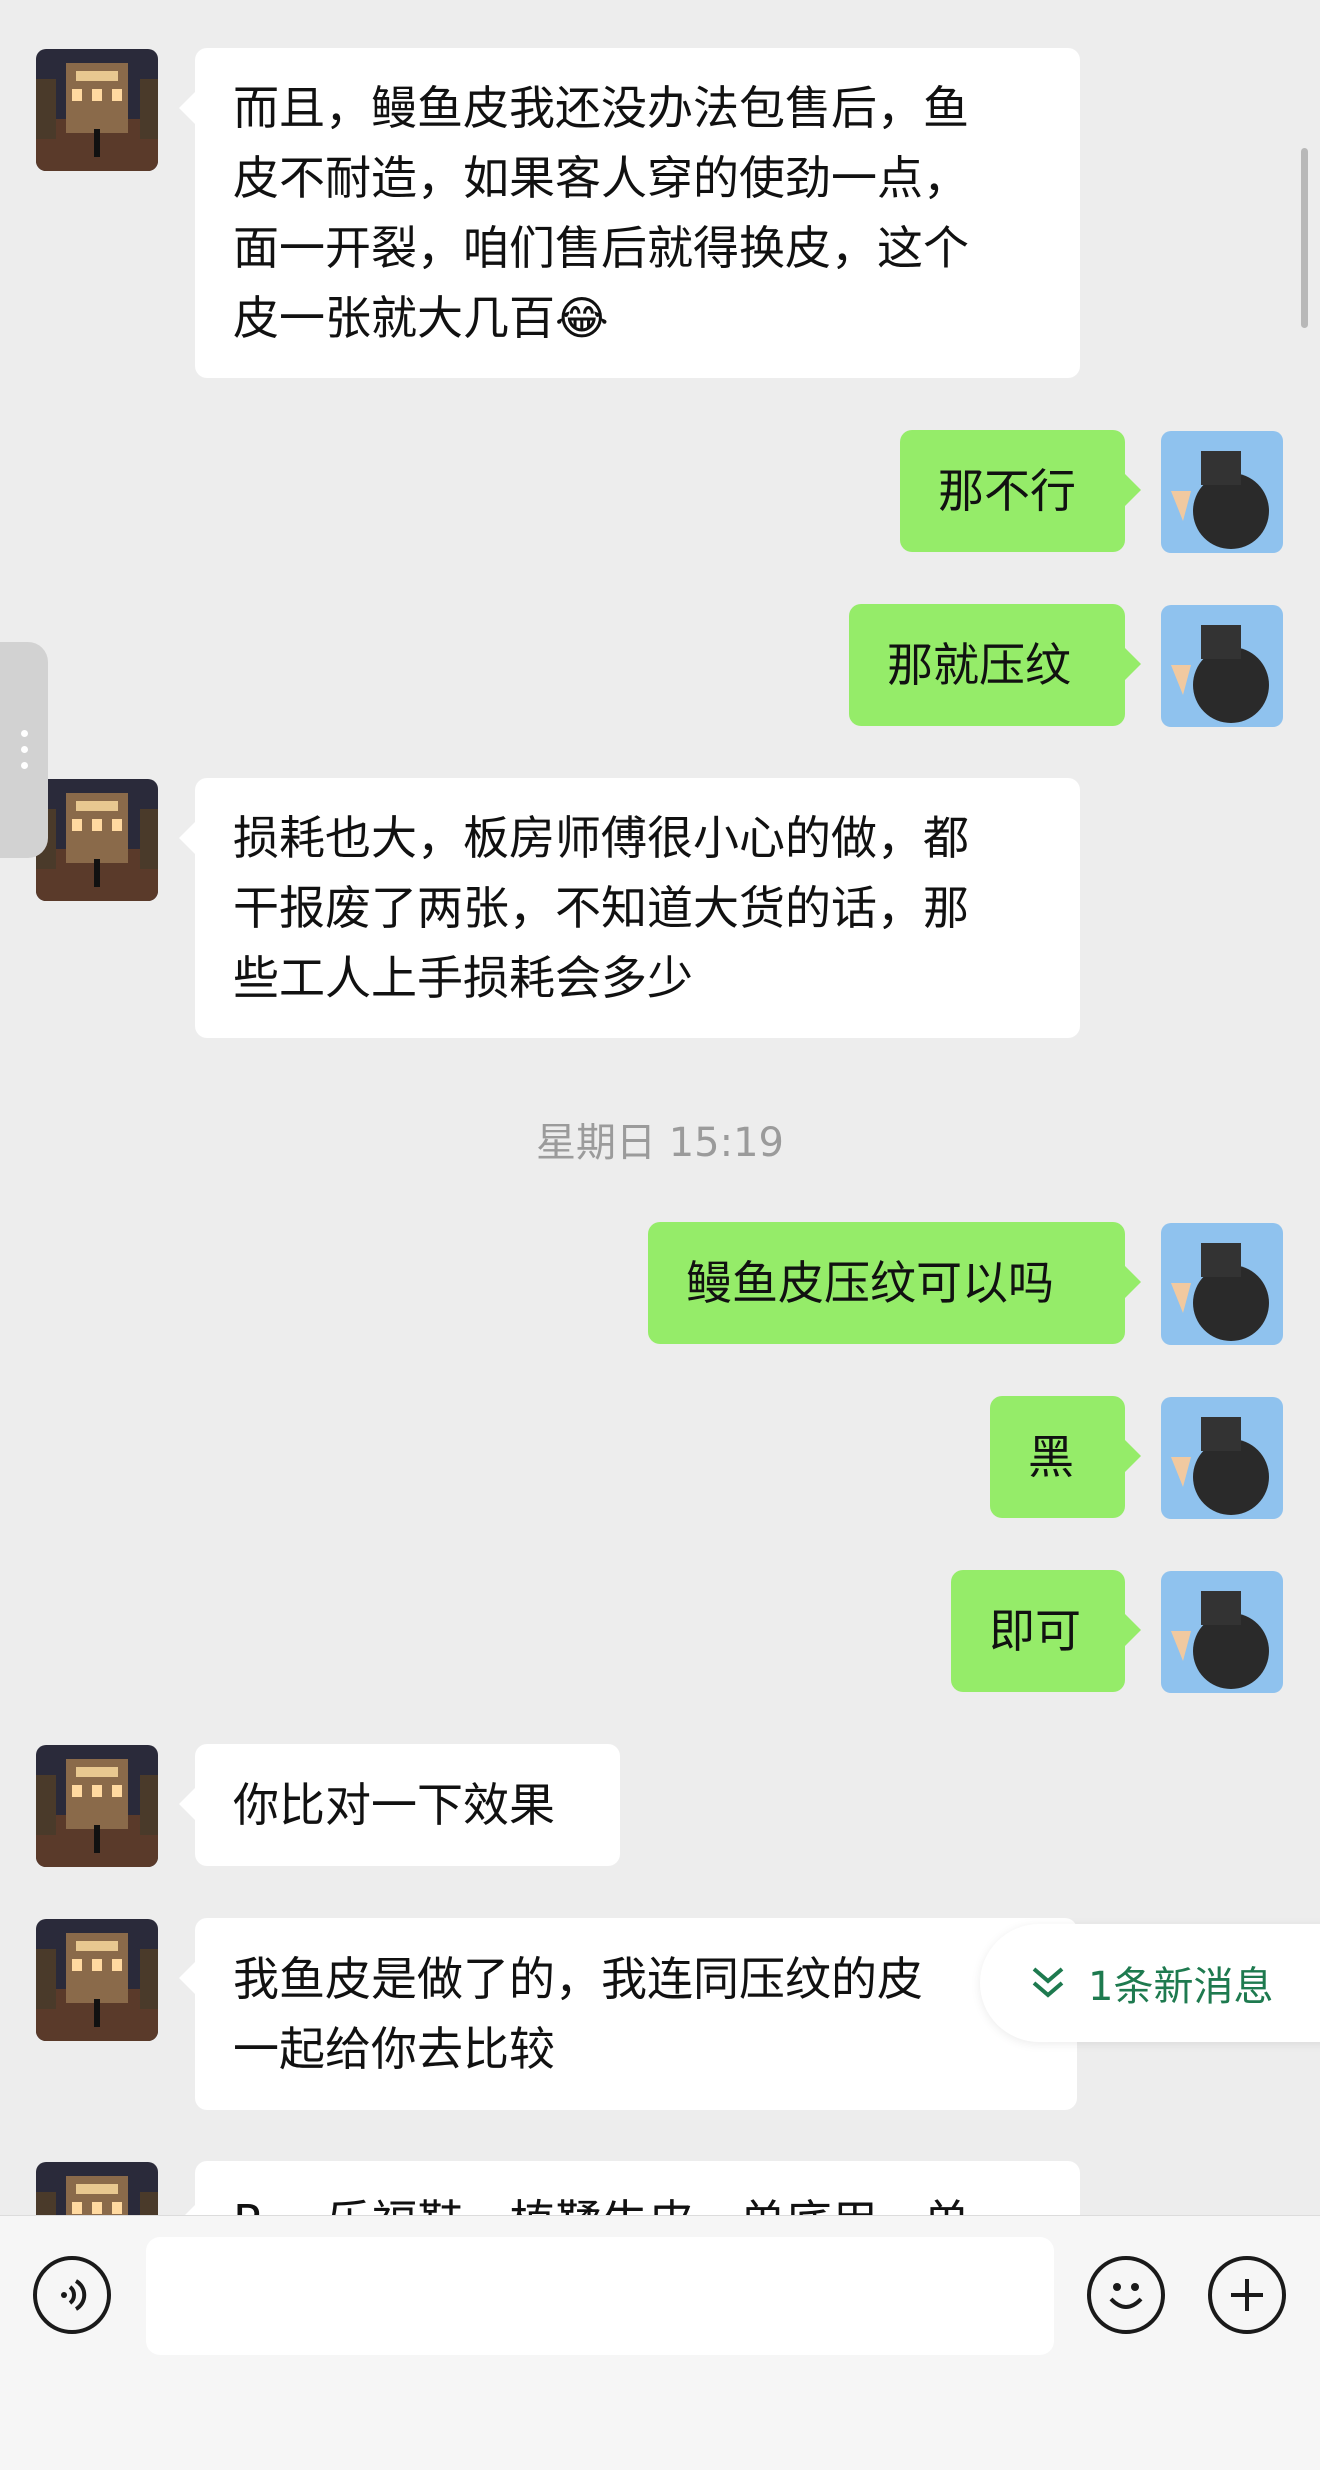 This screenshot has height=2470, width=1320. What do you see at coordinates (394, 2049) in the screenshot?
I see `message-line: 一起给你去比较` at bounding box center [394, 2049].